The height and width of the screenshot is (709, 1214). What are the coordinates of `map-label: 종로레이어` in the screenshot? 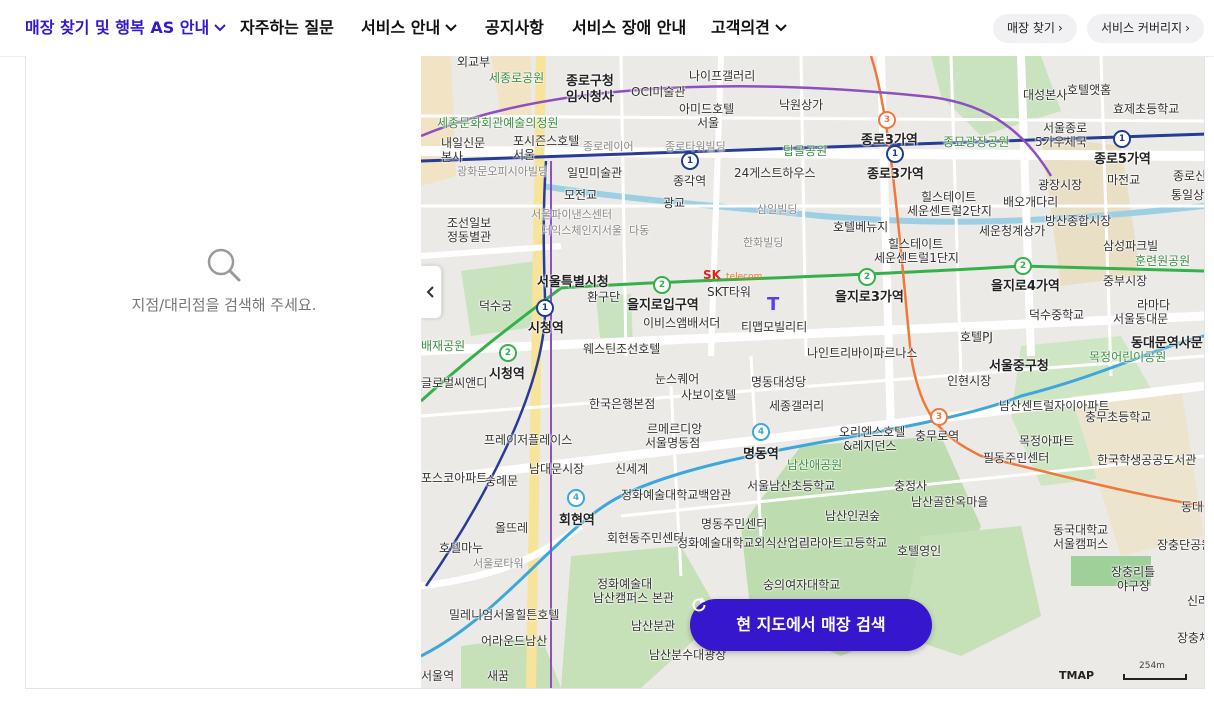 It's located at (608, 146).